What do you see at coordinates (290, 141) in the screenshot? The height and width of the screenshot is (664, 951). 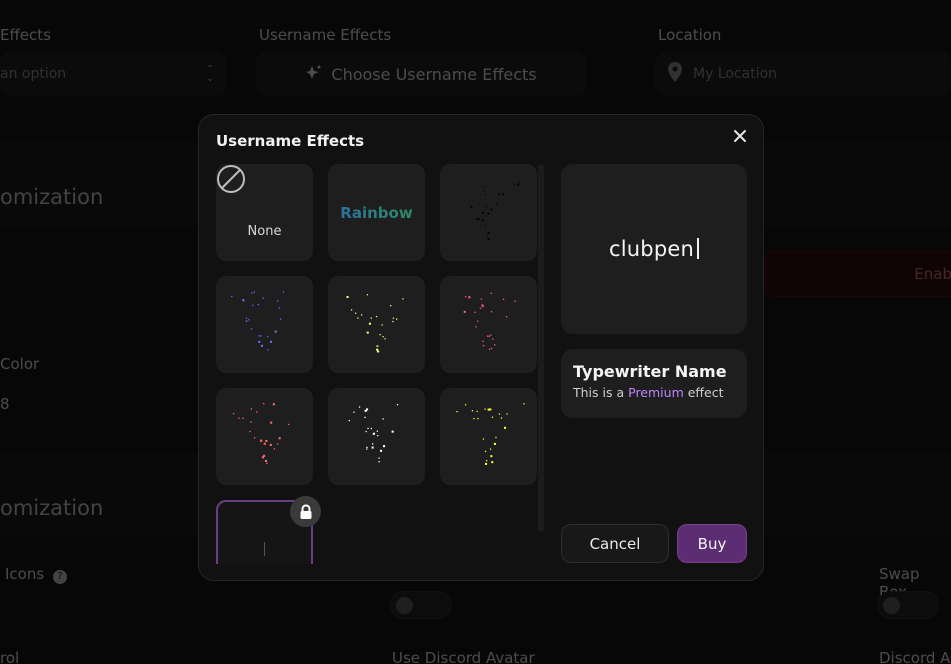 I see `modal-title: Username Effects` at bounding box center [290, 141].